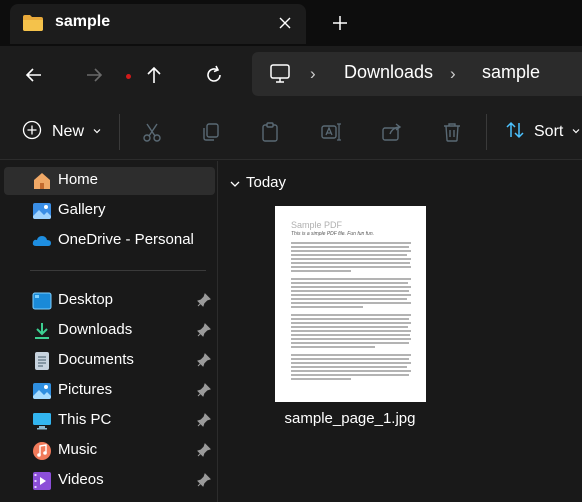  I want to click on sidebar-item-onedrive: OneDrive - Personal, so click(109, 241).